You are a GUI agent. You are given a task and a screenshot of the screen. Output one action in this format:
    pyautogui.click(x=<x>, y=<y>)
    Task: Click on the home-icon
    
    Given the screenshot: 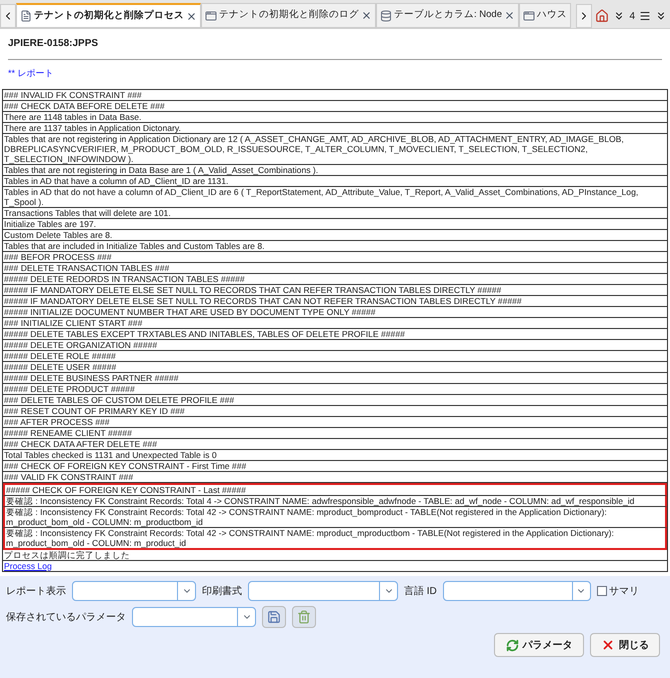 What is the action you would take?
    pyautogui.click(x=602, y=16)
    